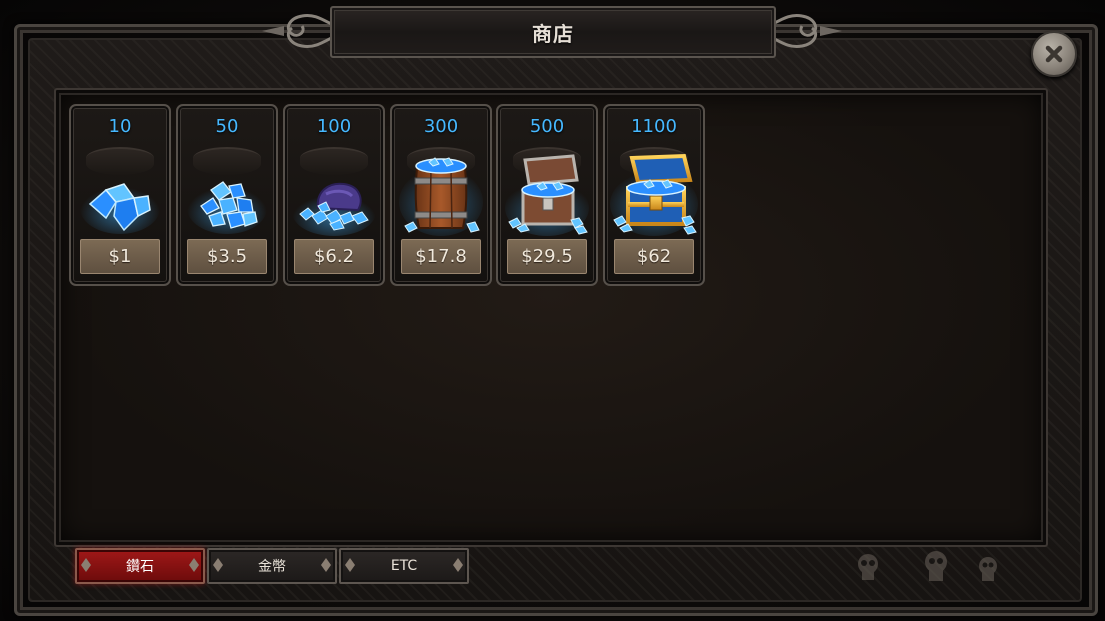 The width and height of the screenshot is (1105, 621). What do you see at coordinates (227, 207) in the screenshot?
I see `gem-heap-icon` at bounding box center [227, 207].